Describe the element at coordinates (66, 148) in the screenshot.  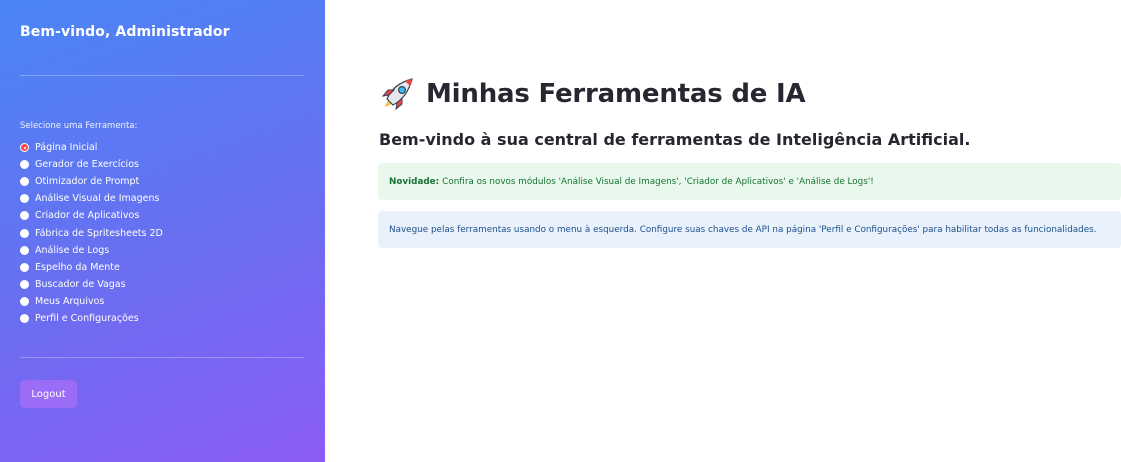
I see `radio-option-label: Página Inicial` at that location.